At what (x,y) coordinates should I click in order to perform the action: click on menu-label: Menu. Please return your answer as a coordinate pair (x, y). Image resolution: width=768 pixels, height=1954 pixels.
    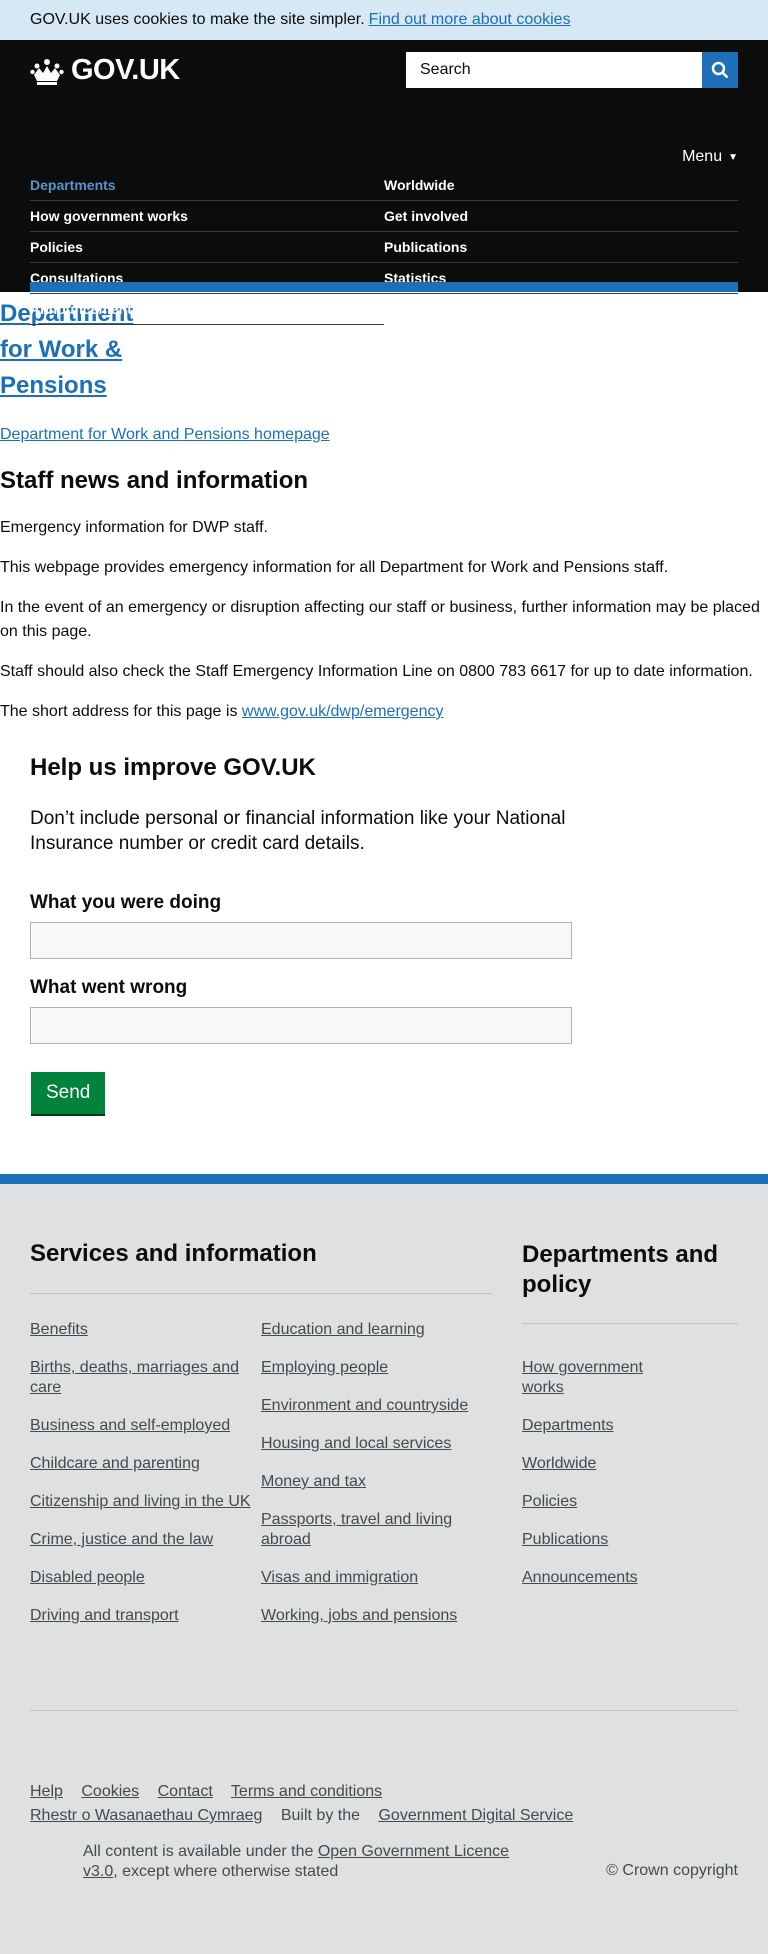
    Looking at the image, I should click on (702, 156).